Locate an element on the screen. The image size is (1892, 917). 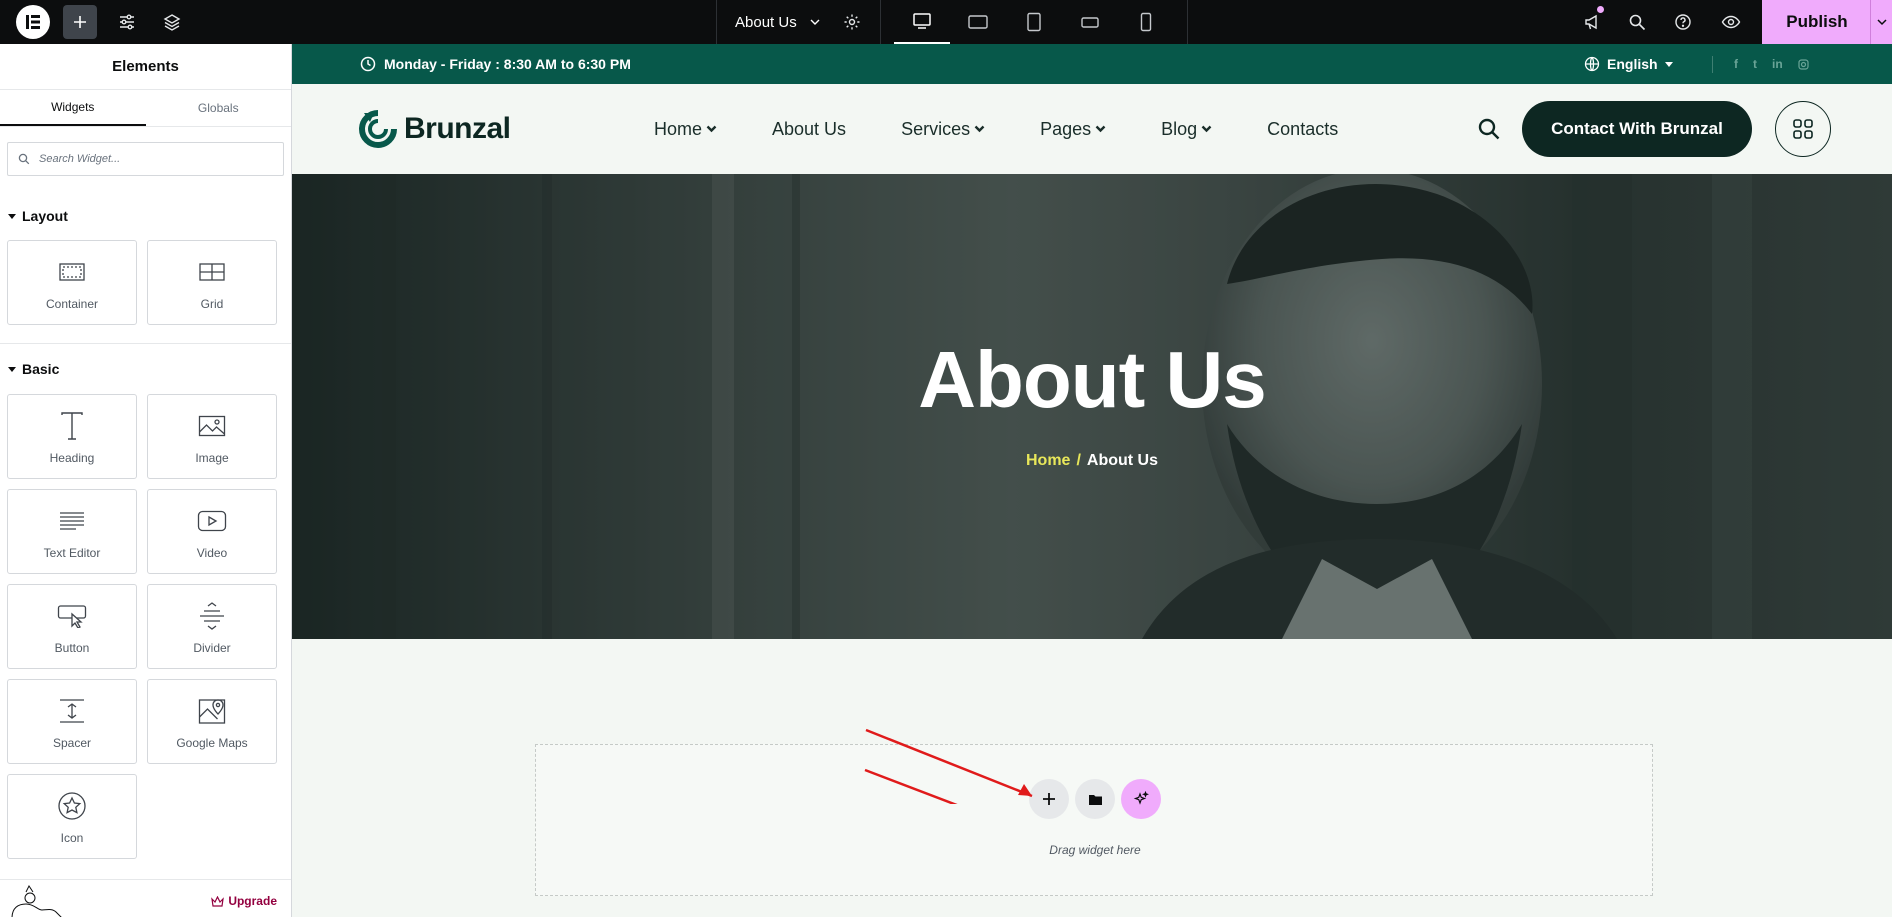
widget-button: Button is located at coordinates (72, 626).